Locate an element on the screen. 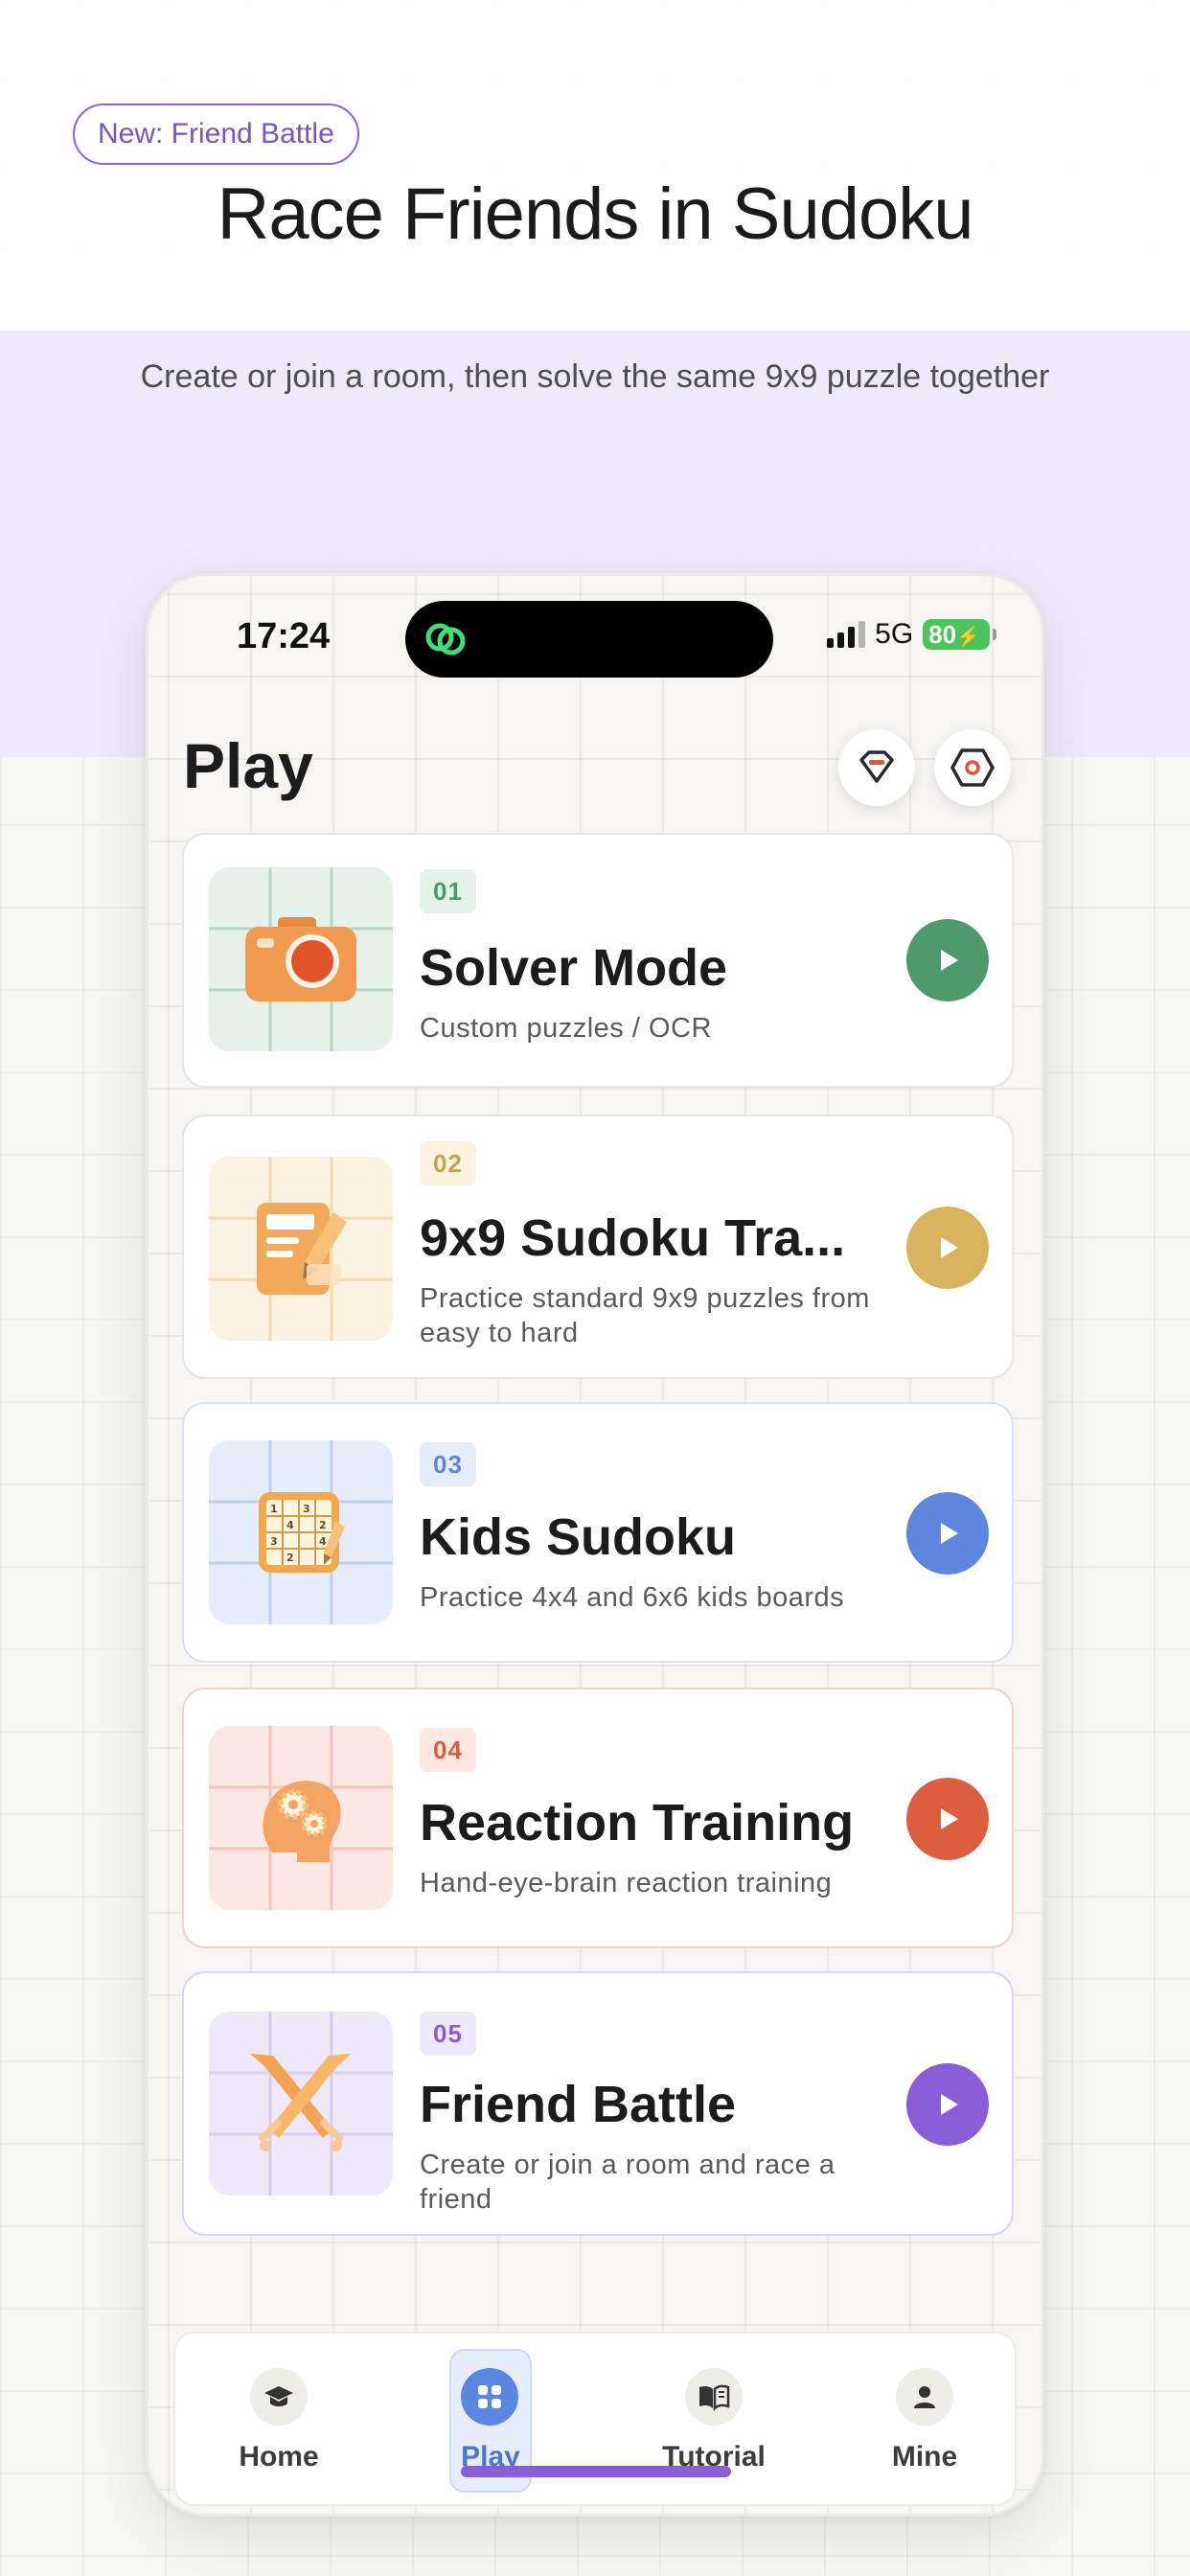  notepad-pencil-icon is located at coordinates (302, 1249).